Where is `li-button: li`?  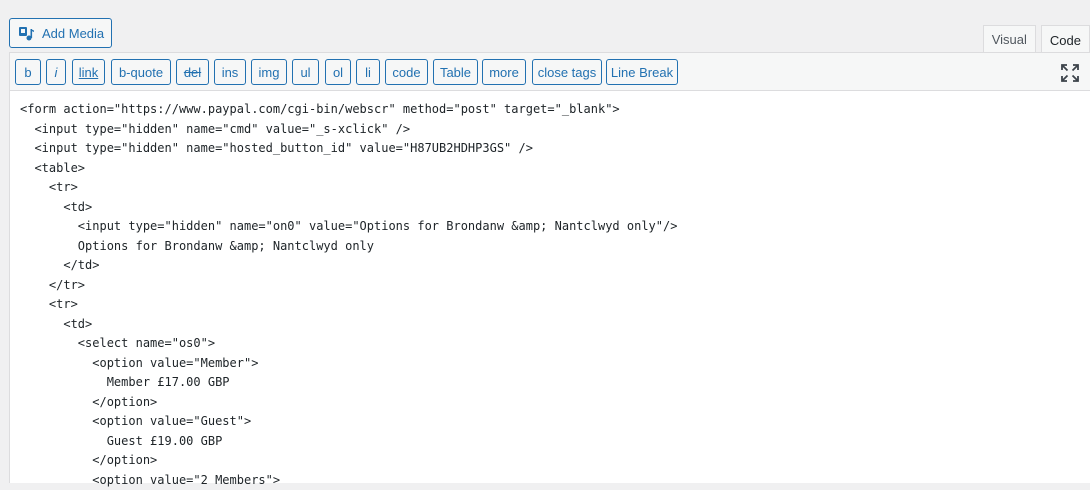
li-button: li is located at coordinates (368, 72).